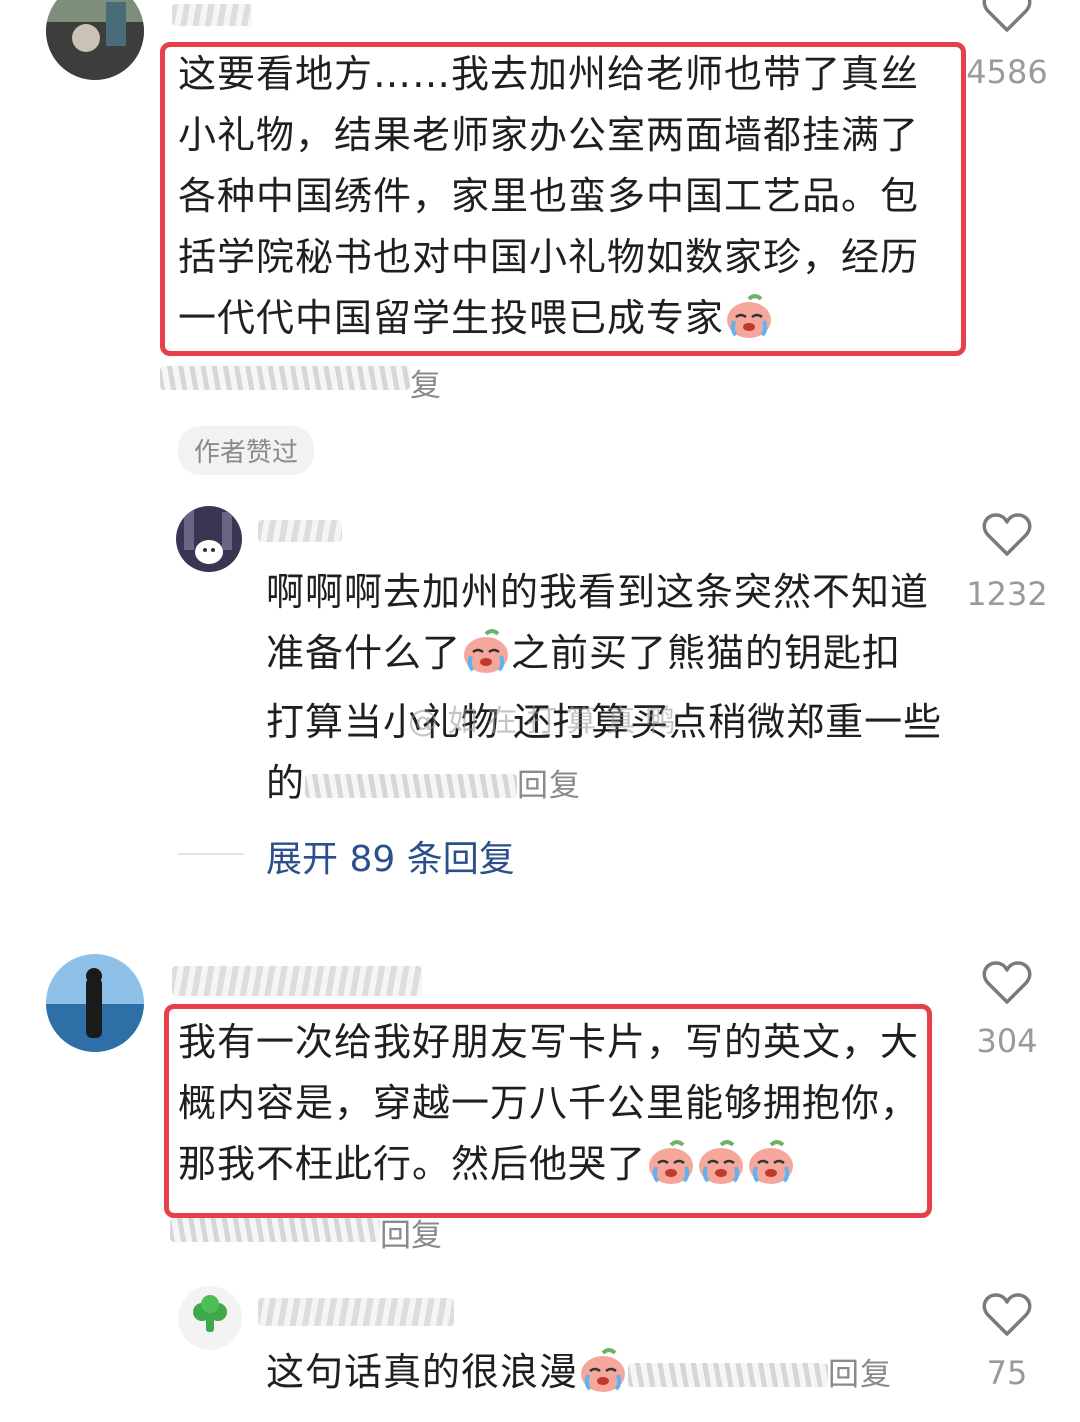 The image size is (1080, 1422). Describe the element at coordinates (246, 450) in the screenshot. I see `author-liked-badge: 作者赞过` at that location.